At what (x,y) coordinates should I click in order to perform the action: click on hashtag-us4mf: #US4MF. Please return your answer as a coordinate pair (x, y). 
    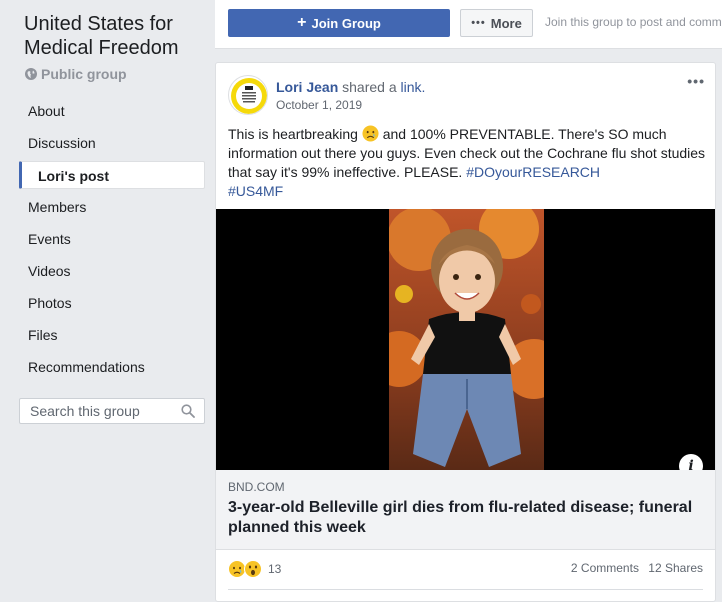
    Looking at the image, I should click on (255, 191).